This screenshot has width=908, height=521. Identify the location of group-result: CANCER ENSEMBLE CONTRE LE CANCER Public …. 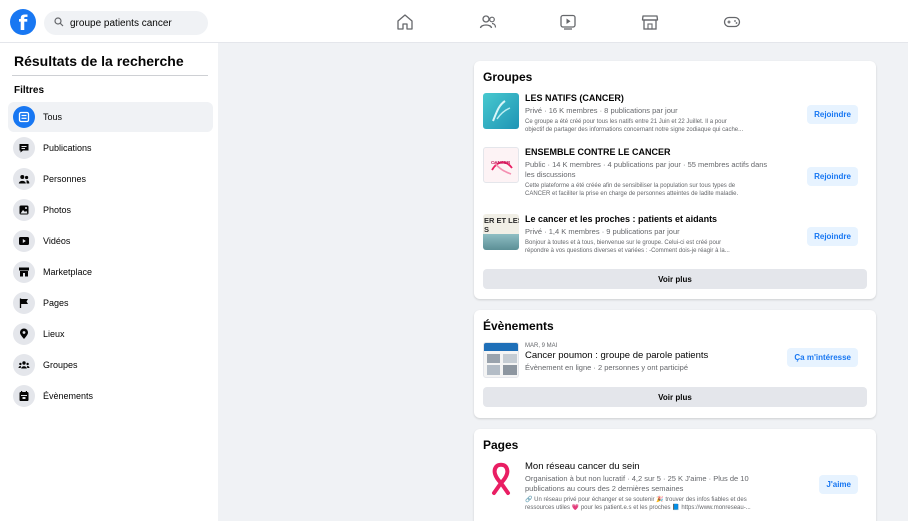
(675, 176).